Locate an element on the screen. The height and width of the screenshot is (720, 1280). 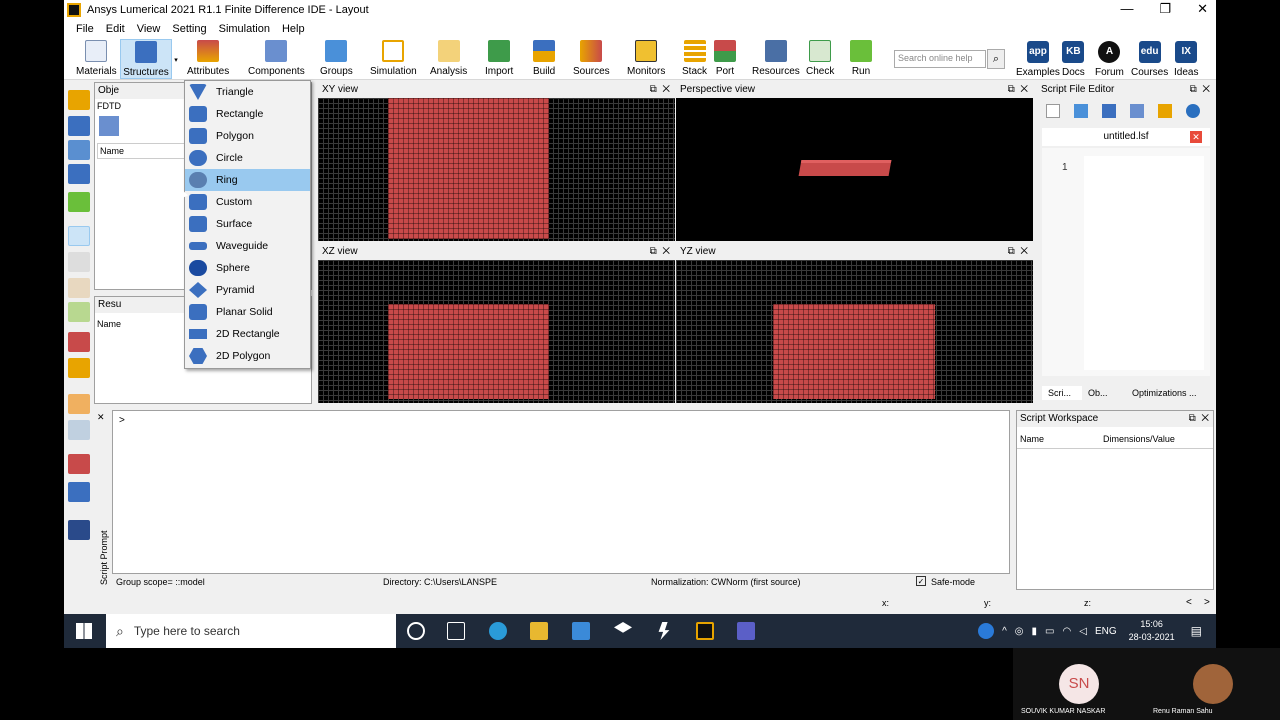
zoom-extent-icon is located at coordinates (79, 342).